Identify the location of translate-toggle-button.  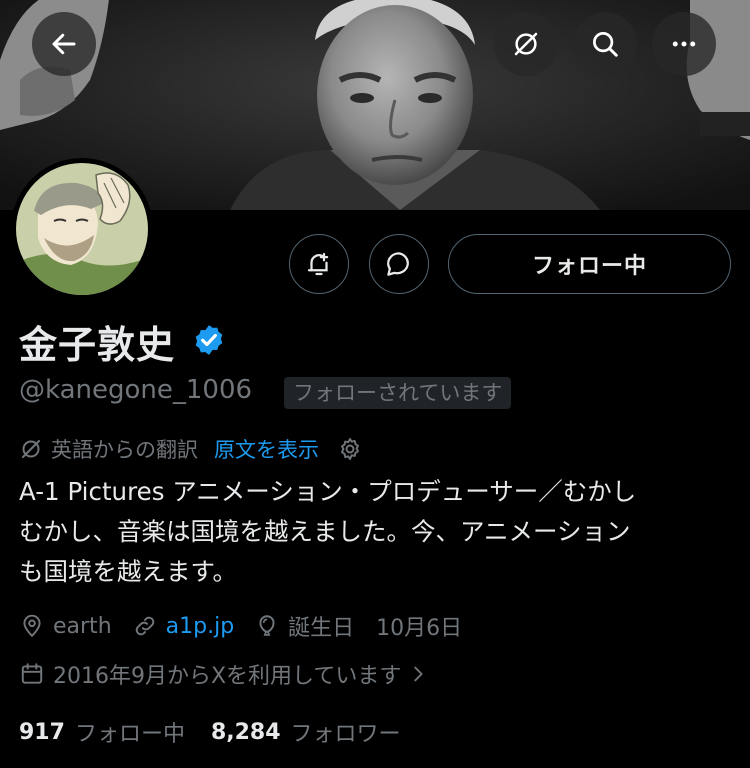
(526, 44).